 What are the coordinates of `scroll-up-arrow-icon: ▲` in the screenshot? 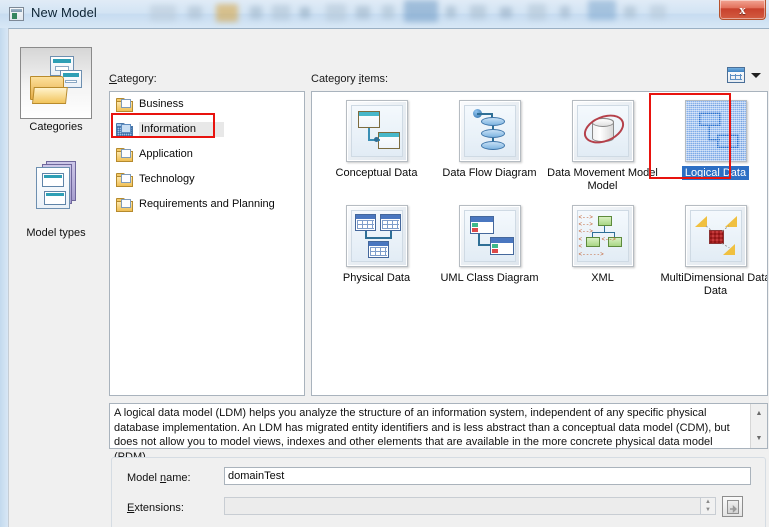 It's located at (759, 413).